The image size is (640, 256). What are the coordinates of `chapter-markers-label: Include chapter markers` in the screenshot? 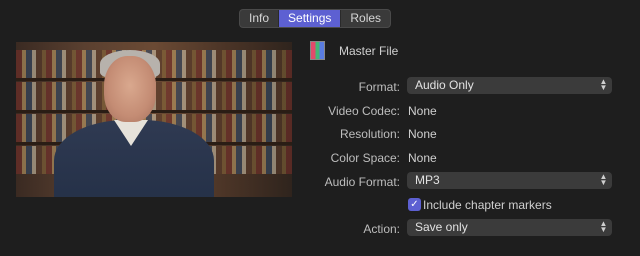 It's located at (487, 205).